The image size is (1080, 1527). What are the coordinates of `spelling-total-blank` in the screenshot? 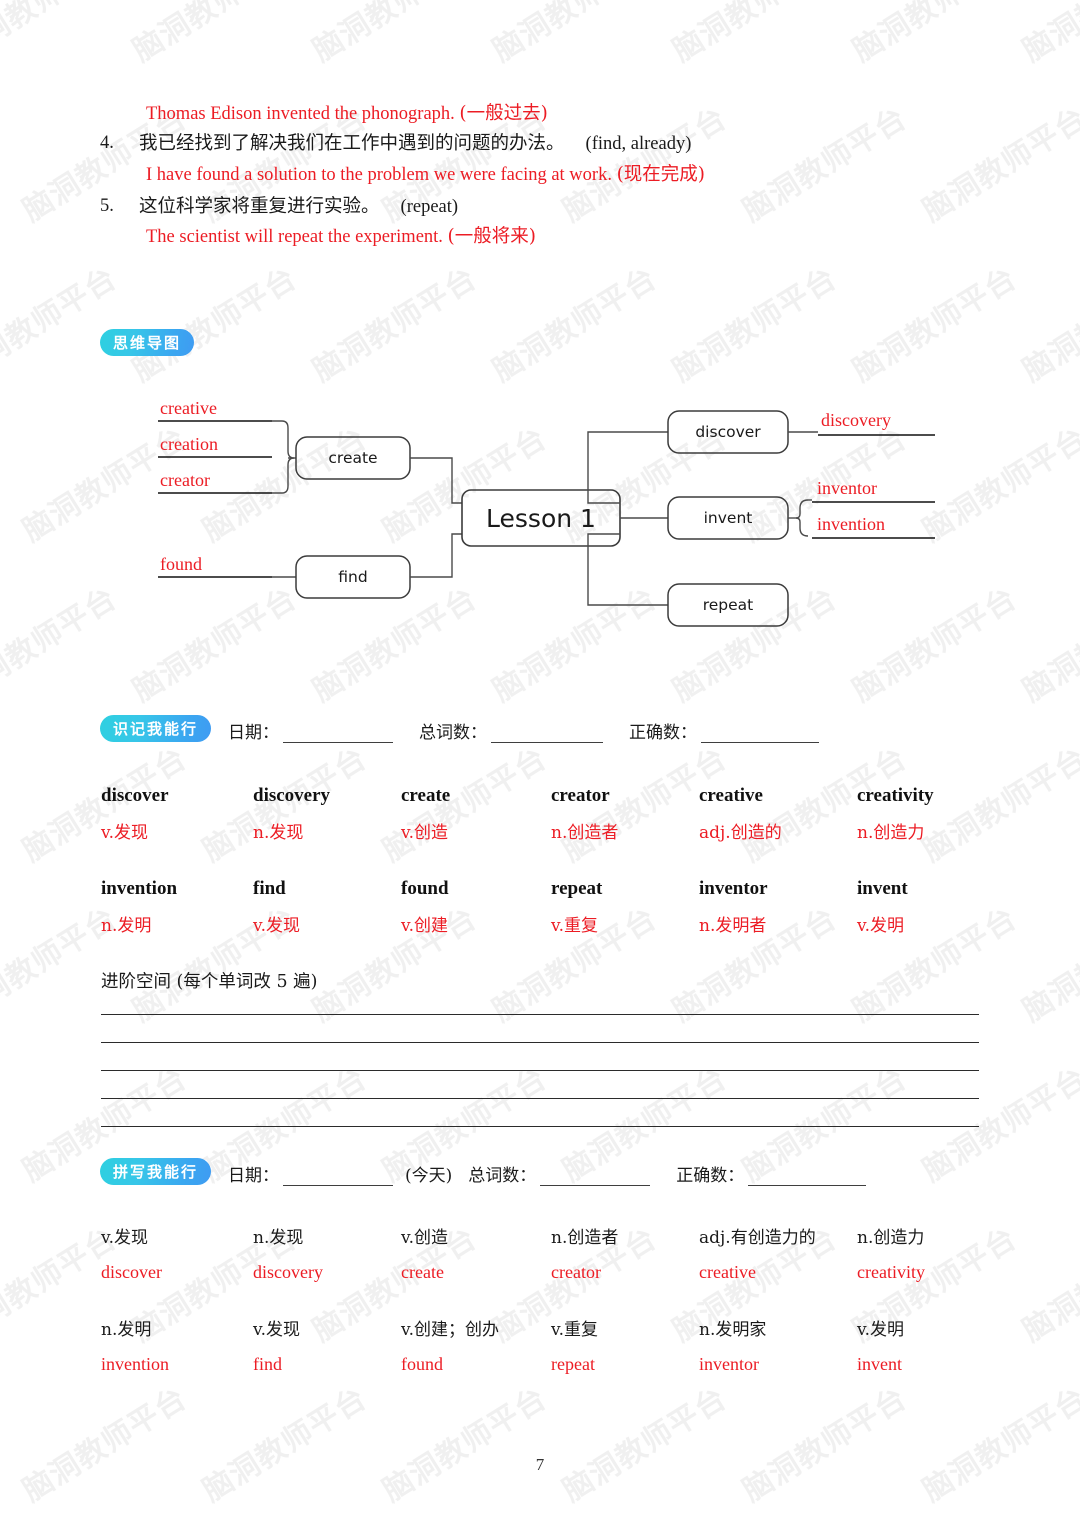 It's located at (595, 1177).